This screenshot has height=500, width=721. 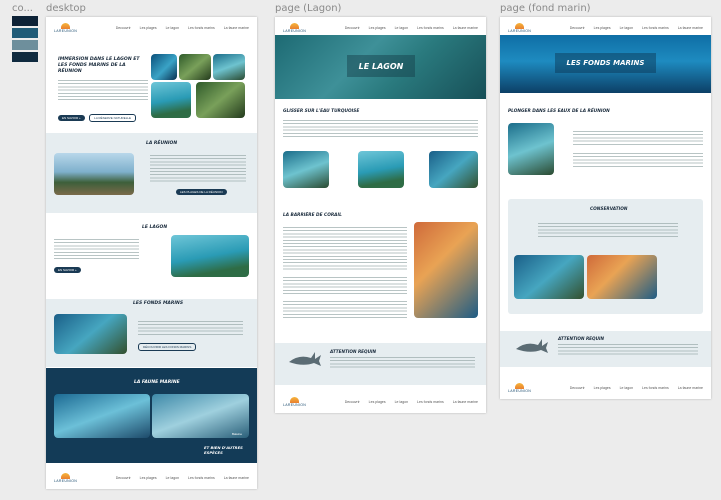 I want to click on hero-primary-button: EN SAVOIR +, so click(x=71, y=118).